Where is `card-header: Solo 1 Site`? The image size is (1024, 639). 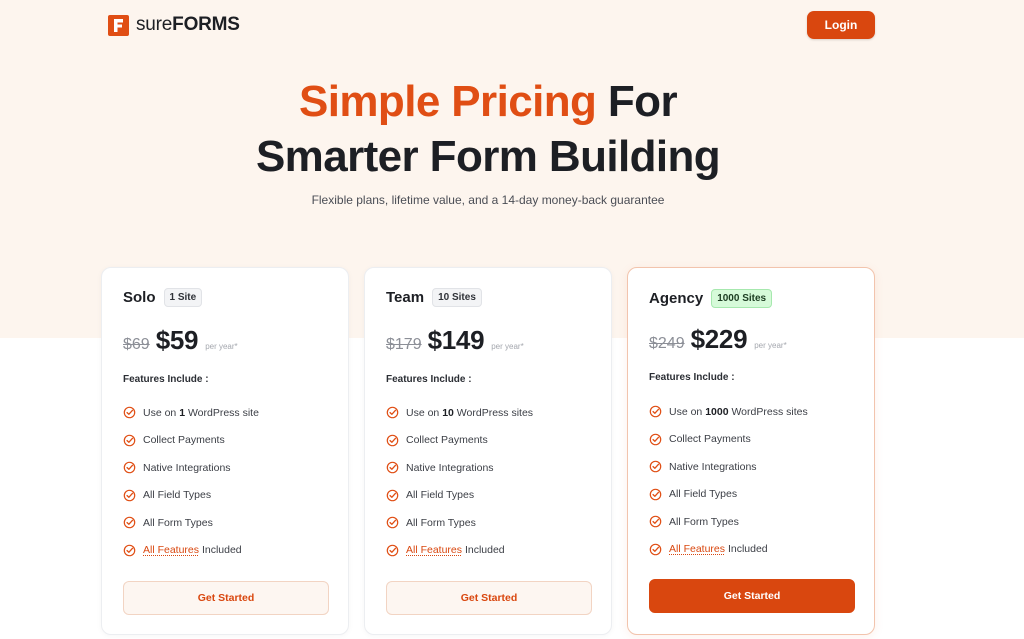 card-header: Solo 1 Site is located at coordinates (163, 297).